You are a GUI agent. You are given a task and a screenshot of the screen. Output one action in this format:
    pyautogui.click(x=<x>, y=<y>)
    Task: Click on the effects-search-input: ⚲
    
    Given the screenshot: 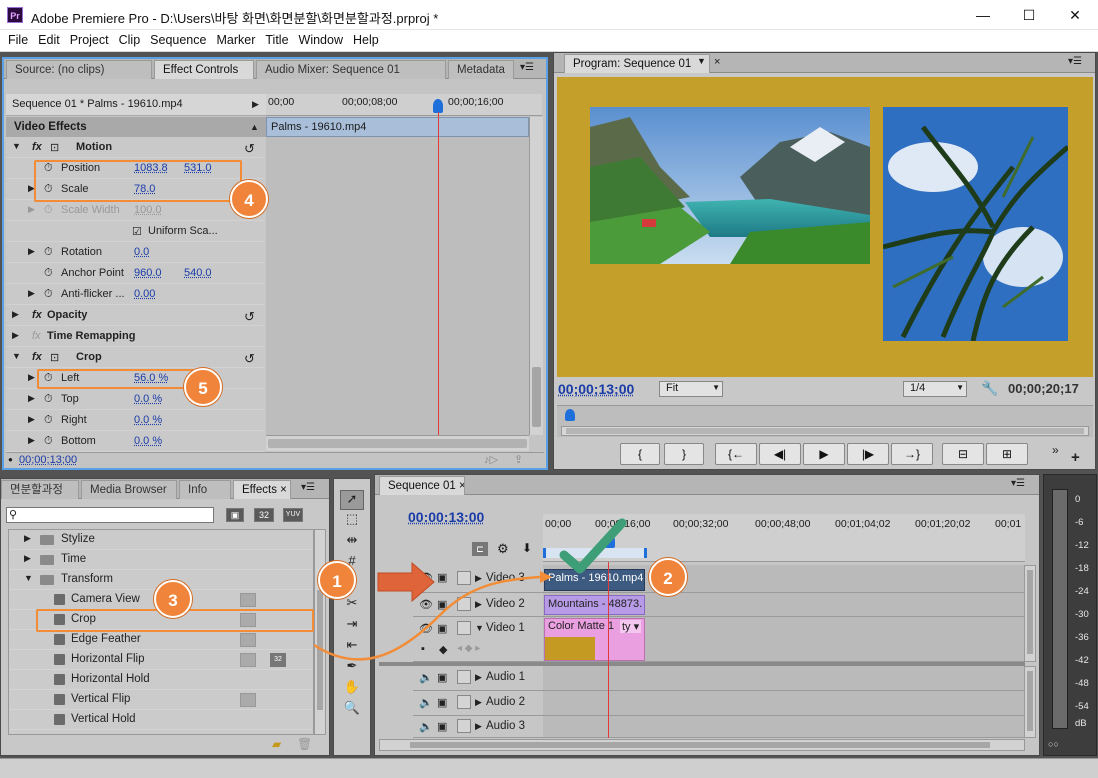 What is the action you would take?
    pyautogui.click(x=110, y=515)
    